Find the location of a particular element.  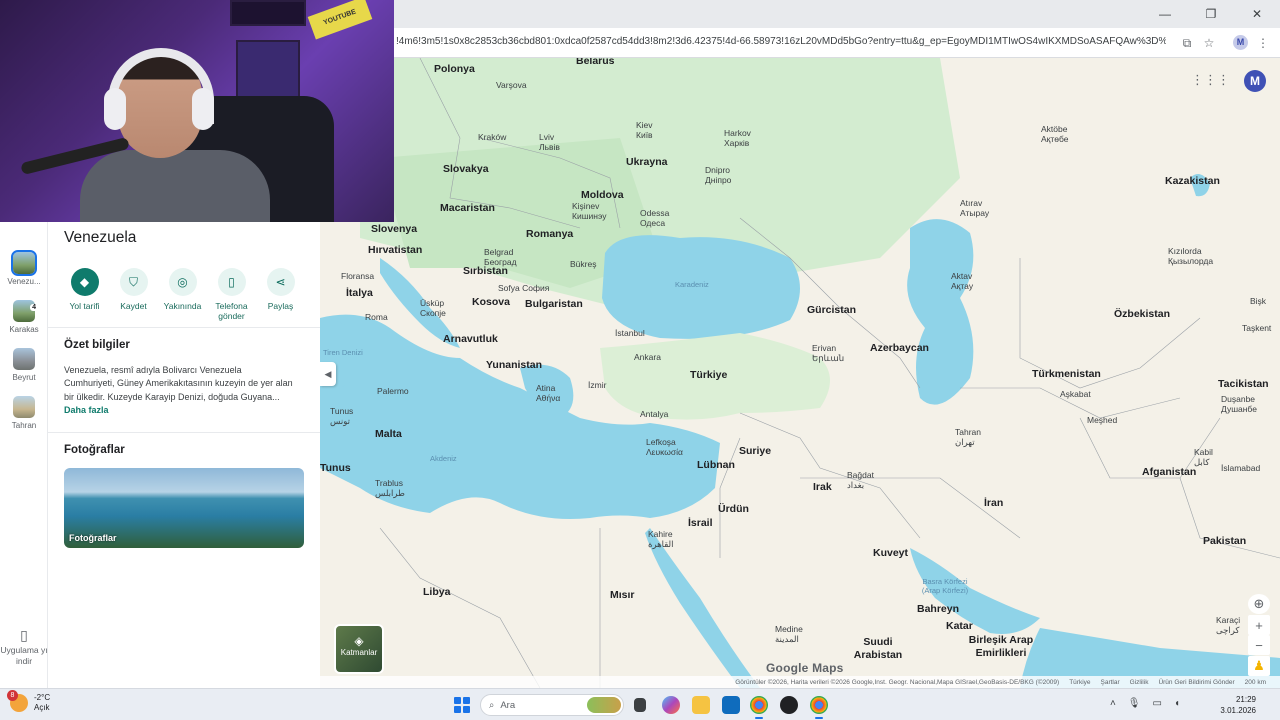

map-label-country: Macaristan is located at coordinates (467, 208).